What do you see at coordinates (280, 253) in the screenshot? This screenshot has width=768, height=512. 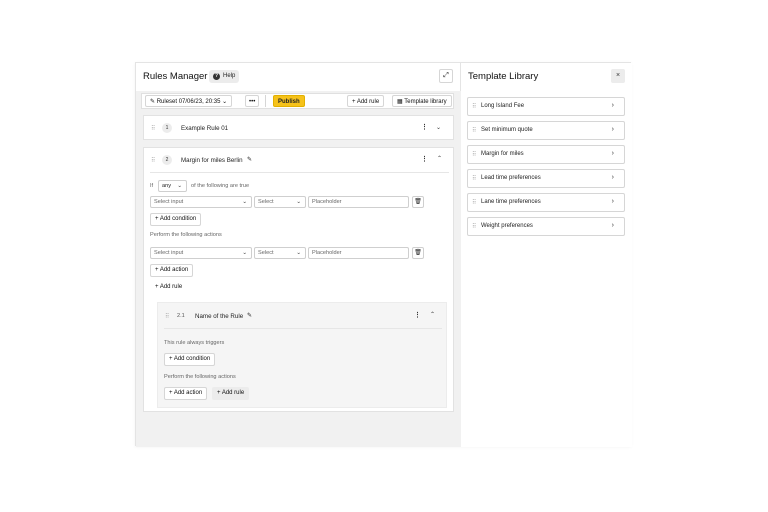 I see `action-operator-select: Select ⌄` at bounding box center [280, 253].